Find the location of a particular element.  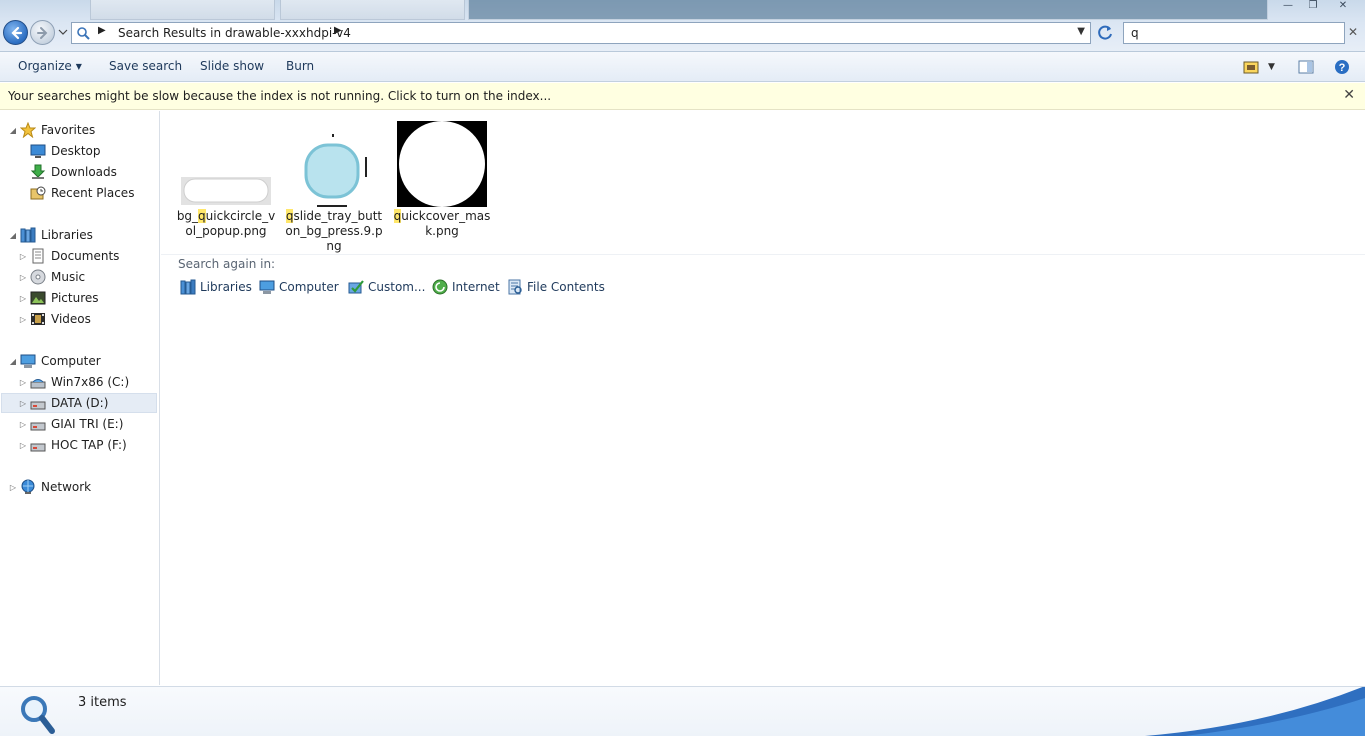

organize-menu-button: Organize ▼ is located at coordinates (50, 66).